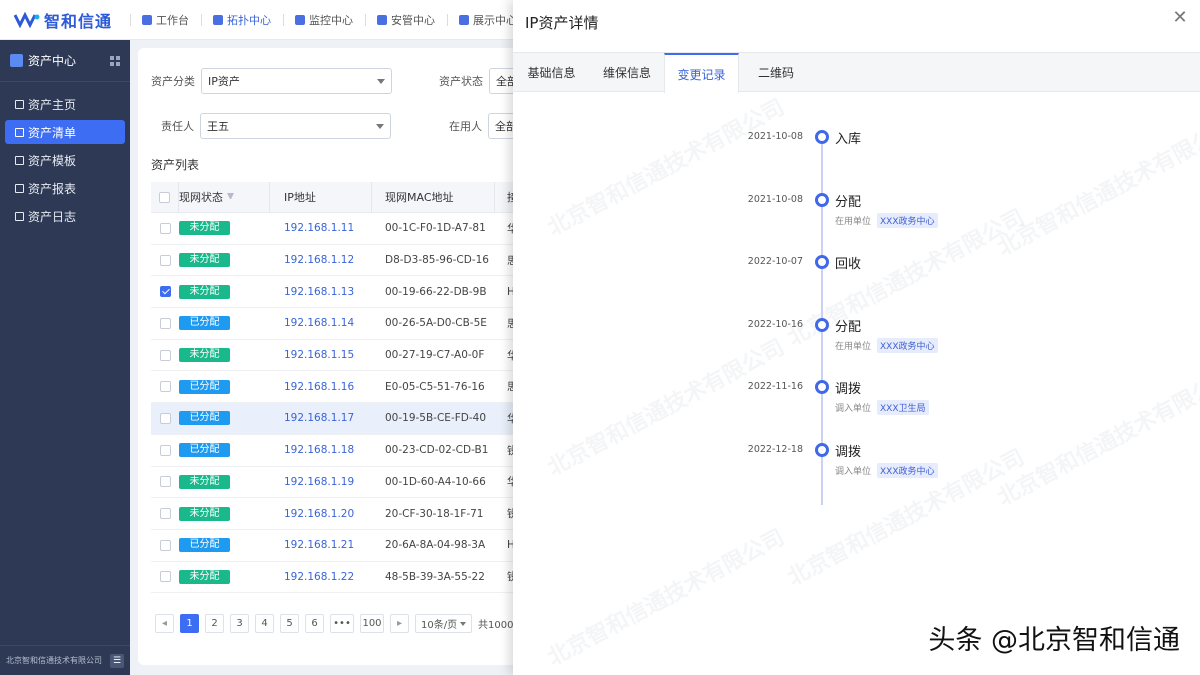  What do you see at coordinates (495, 20) in the screenshot?
I see `topnav-label: 展示中心` at bounding box center [495, 20].